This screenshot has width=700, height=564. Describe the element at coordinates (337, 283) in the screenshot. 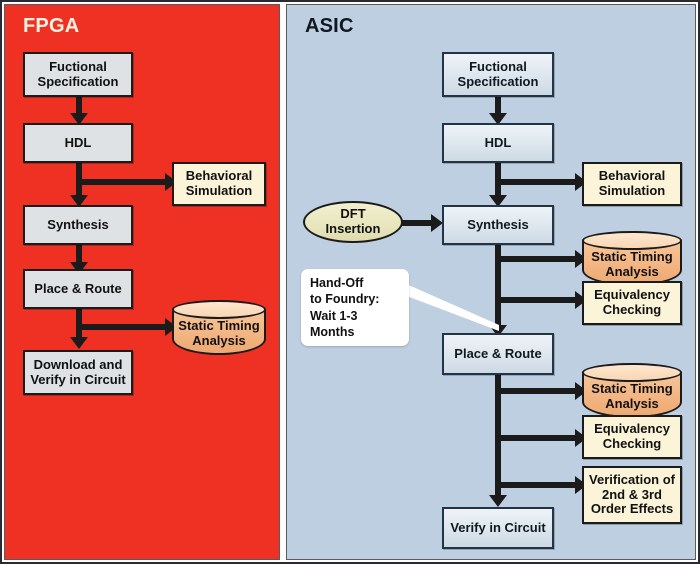

I see `asic-callout-hand-off-line1: Hand-Off` at that location.